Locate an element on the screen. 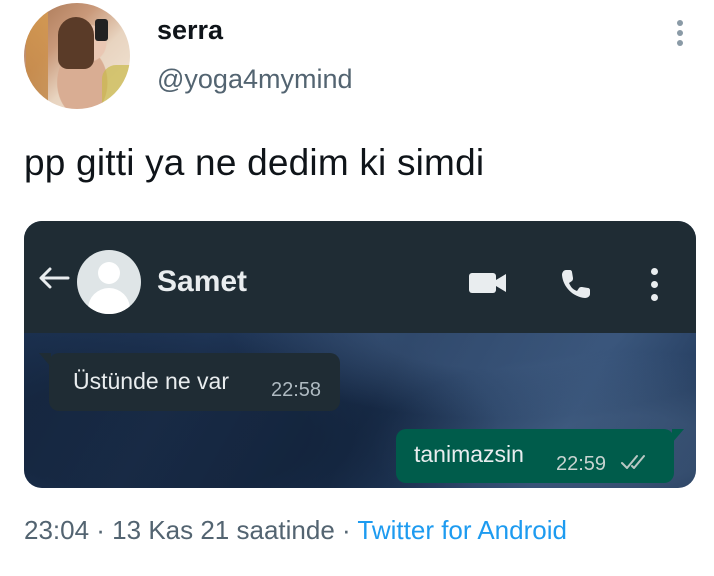  author-avatar is located at coordinates (77, 56).